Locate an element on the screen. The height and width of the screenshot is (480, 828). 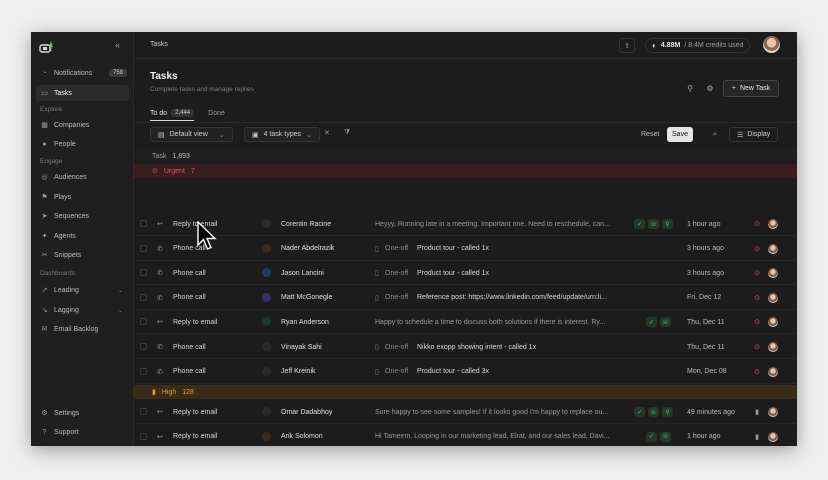
group-header-task: Task 1,893 is located at coordinates (465, 156).